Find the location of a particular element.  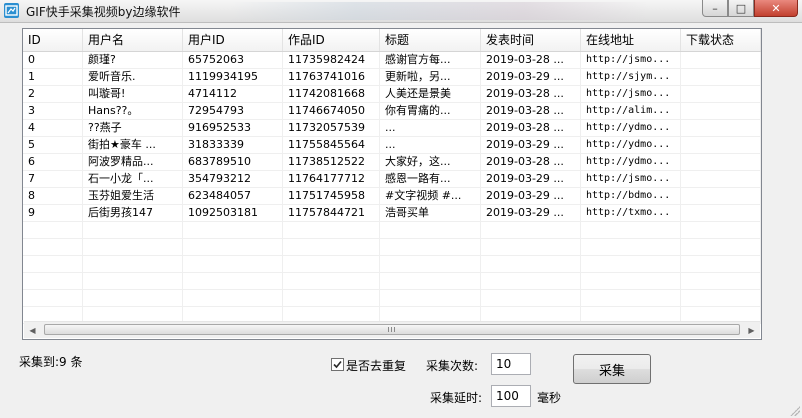

column-header: 作品ID is located at coordinates (331, 40).